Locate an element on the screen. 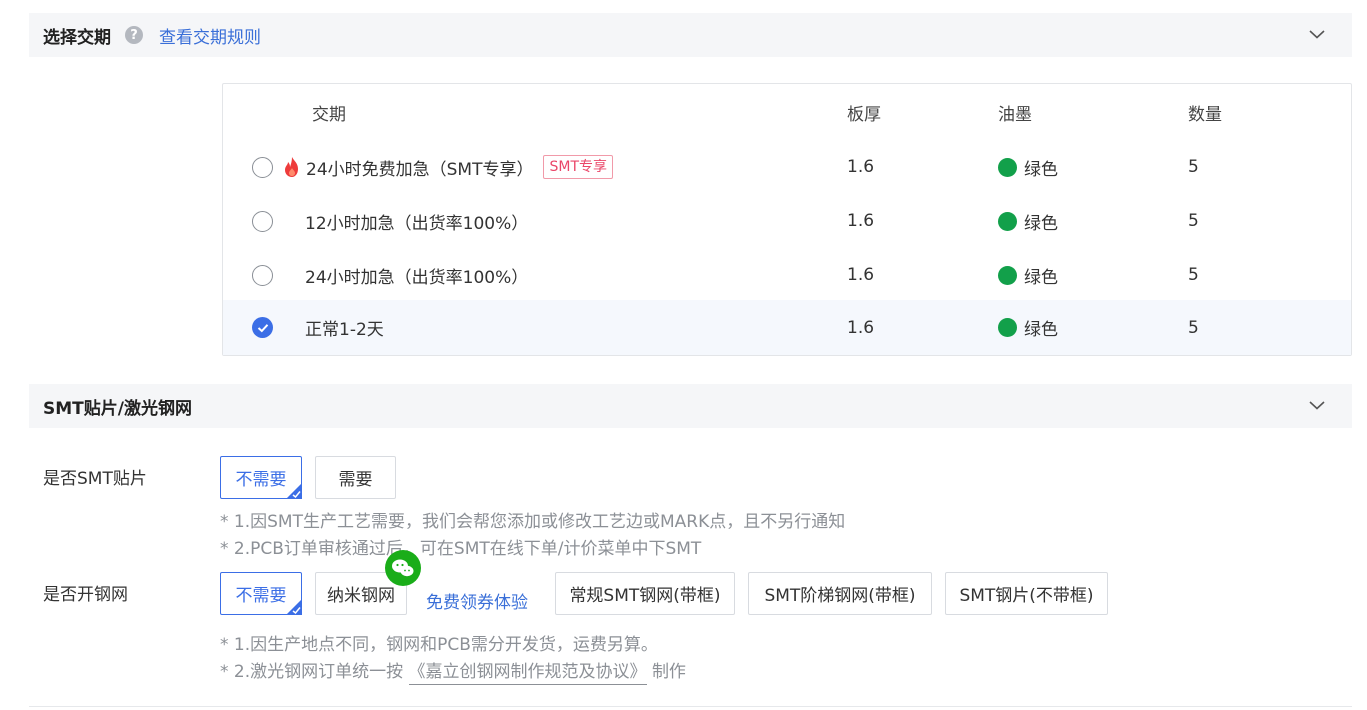 This screenshot has width=1367, height=710. check-icon is located at coordinates (262, 327).